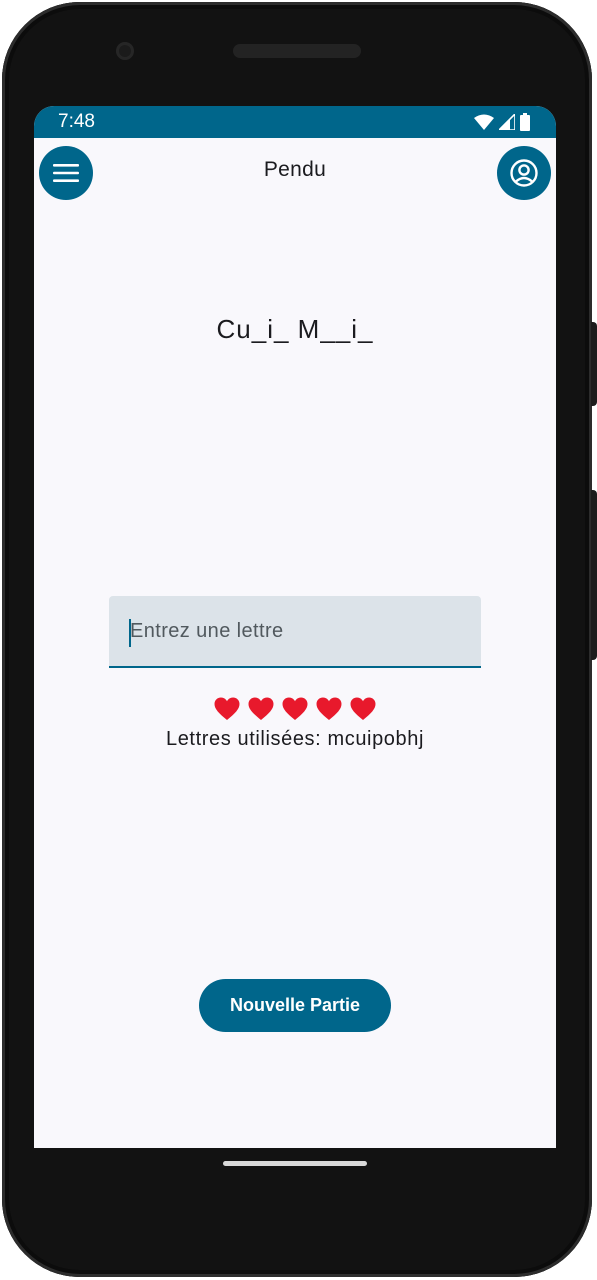 The image size is (597, 1280). I want to click on front-camera, so click(125, 51).